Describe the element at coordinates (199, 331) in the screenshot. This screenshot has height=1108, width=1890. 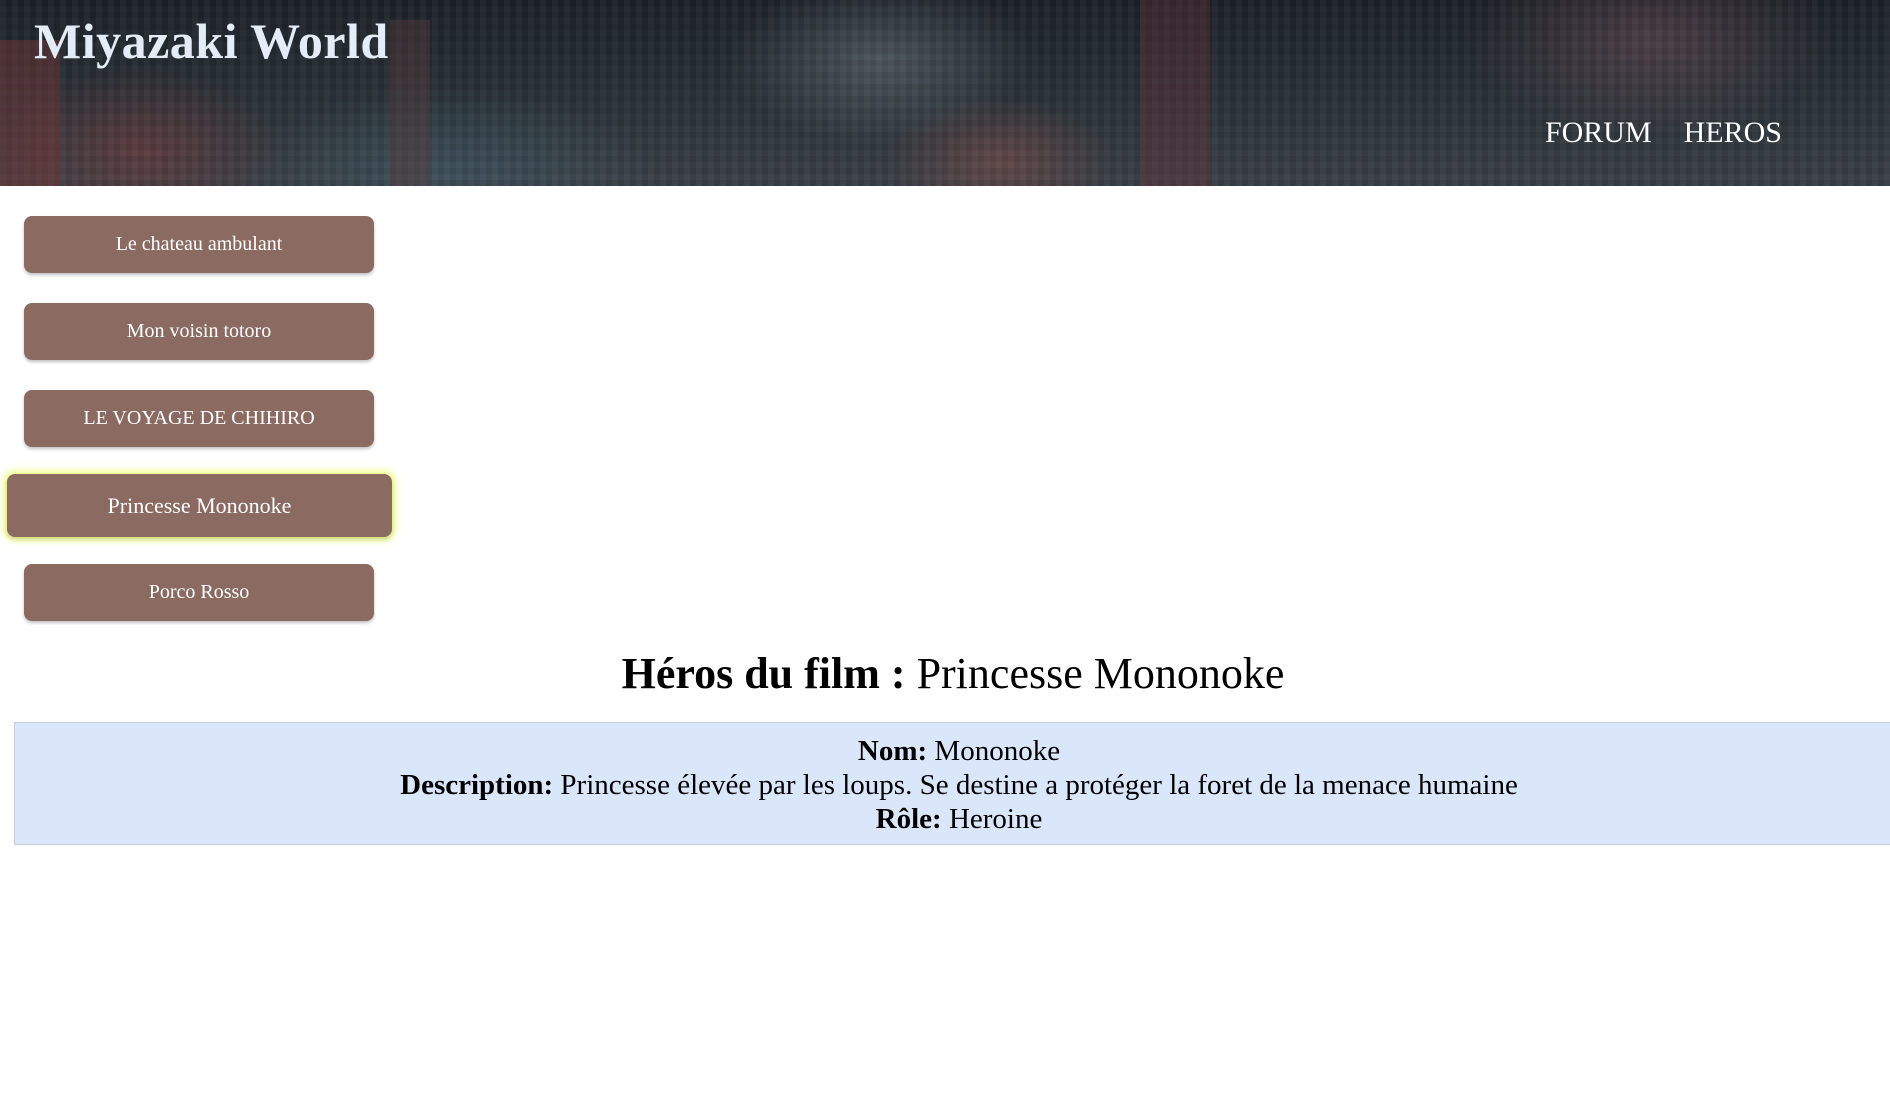
I see `film-button-mon-voisin-totoro: Mon voisin totoro` at that location.